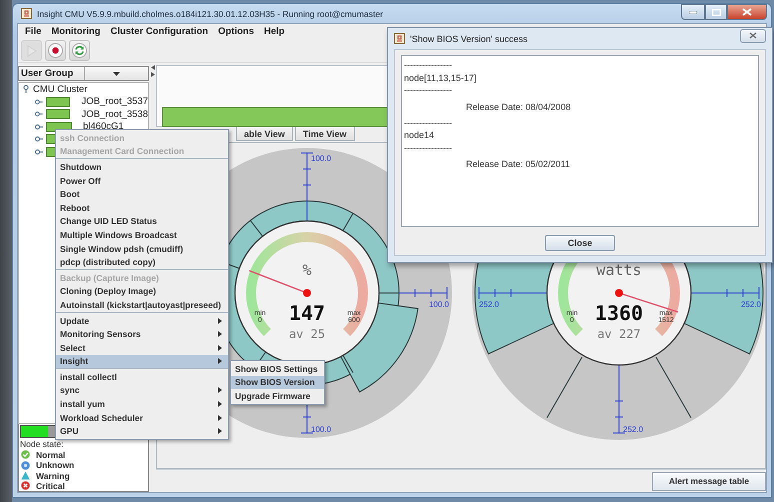 The image size is (774, 502). What do you see at coordinates (55, 465) in the screenshot?
I see `legend-label: Unknown` at bounding box center [55, 465].